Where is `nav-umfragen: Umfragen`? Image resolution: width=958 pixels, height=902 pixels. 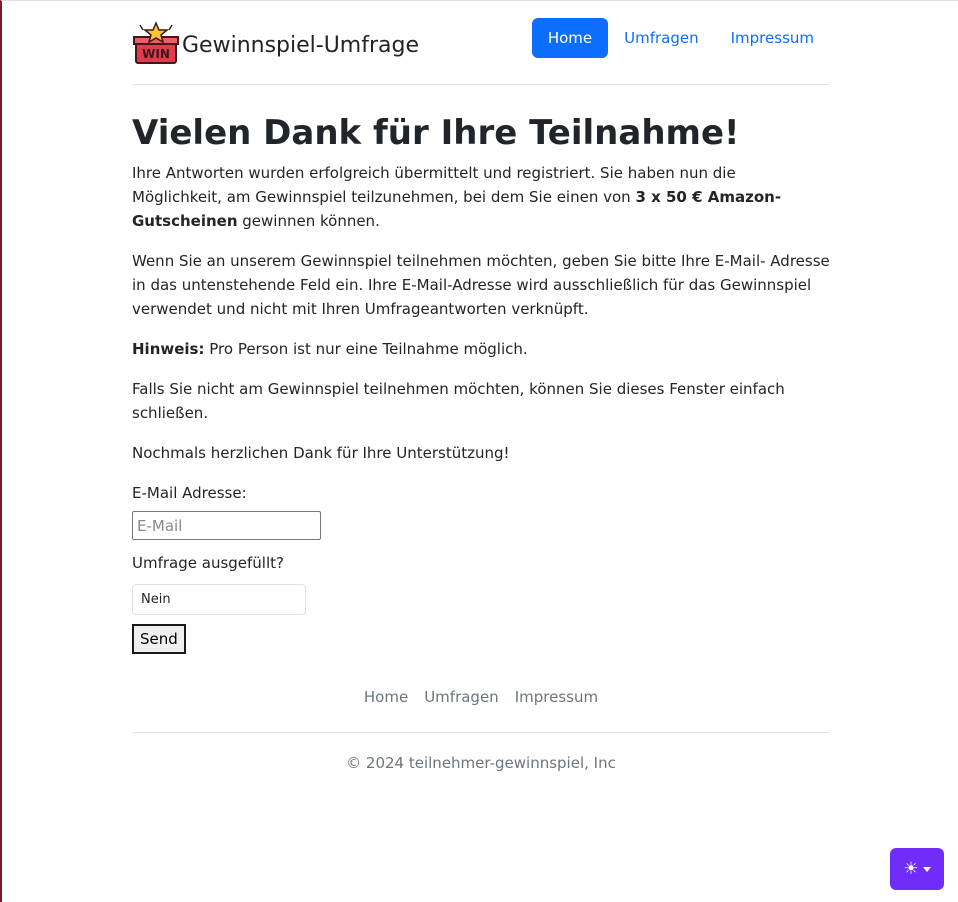
nav-umfragen: Umfragen is located at coordinates (661, 38).